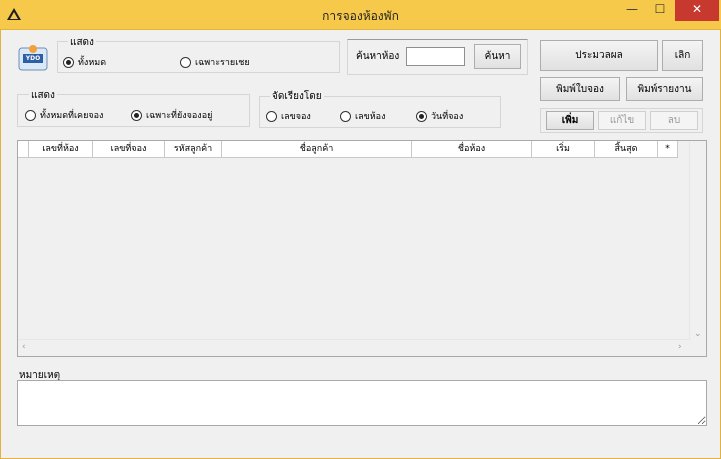 The height and width of the screenshot is (459, 721). I want to click on column-header-customer-name: ชื่อลูกค้า, so click(317, 149).